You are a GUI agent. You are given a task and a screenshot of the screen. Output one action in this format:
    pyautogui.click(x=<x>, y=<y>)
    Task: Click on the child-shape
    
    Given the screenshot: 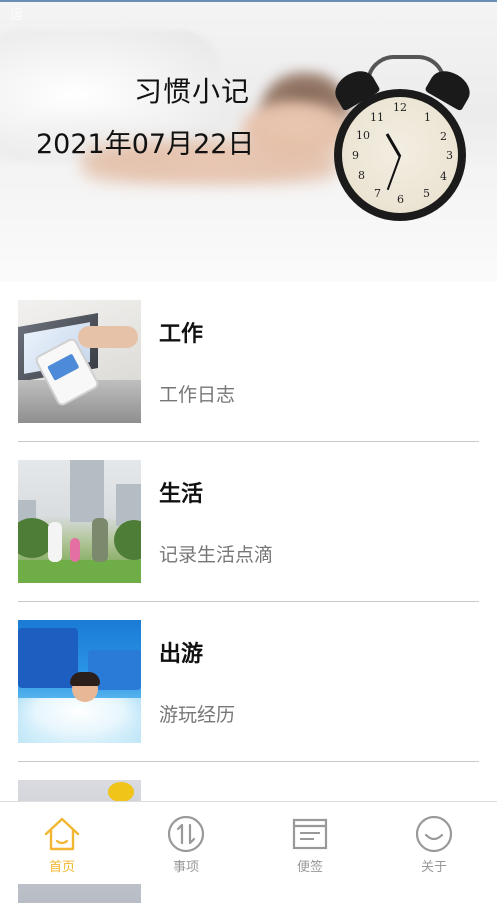 What is the action you would take?
    pyautogui.click(x=85, y=687)
    